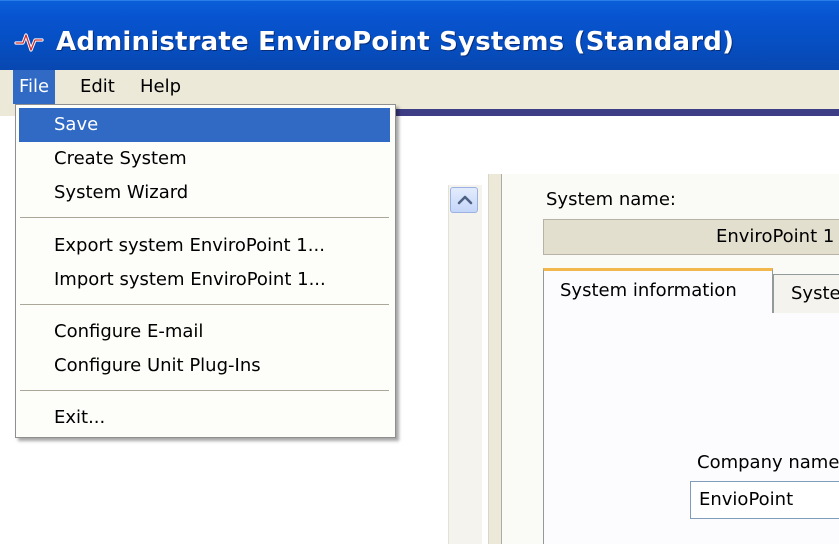 This screenshot has height=544, width=839. I want to click on vertical-scrollbar, so click(465, 364).